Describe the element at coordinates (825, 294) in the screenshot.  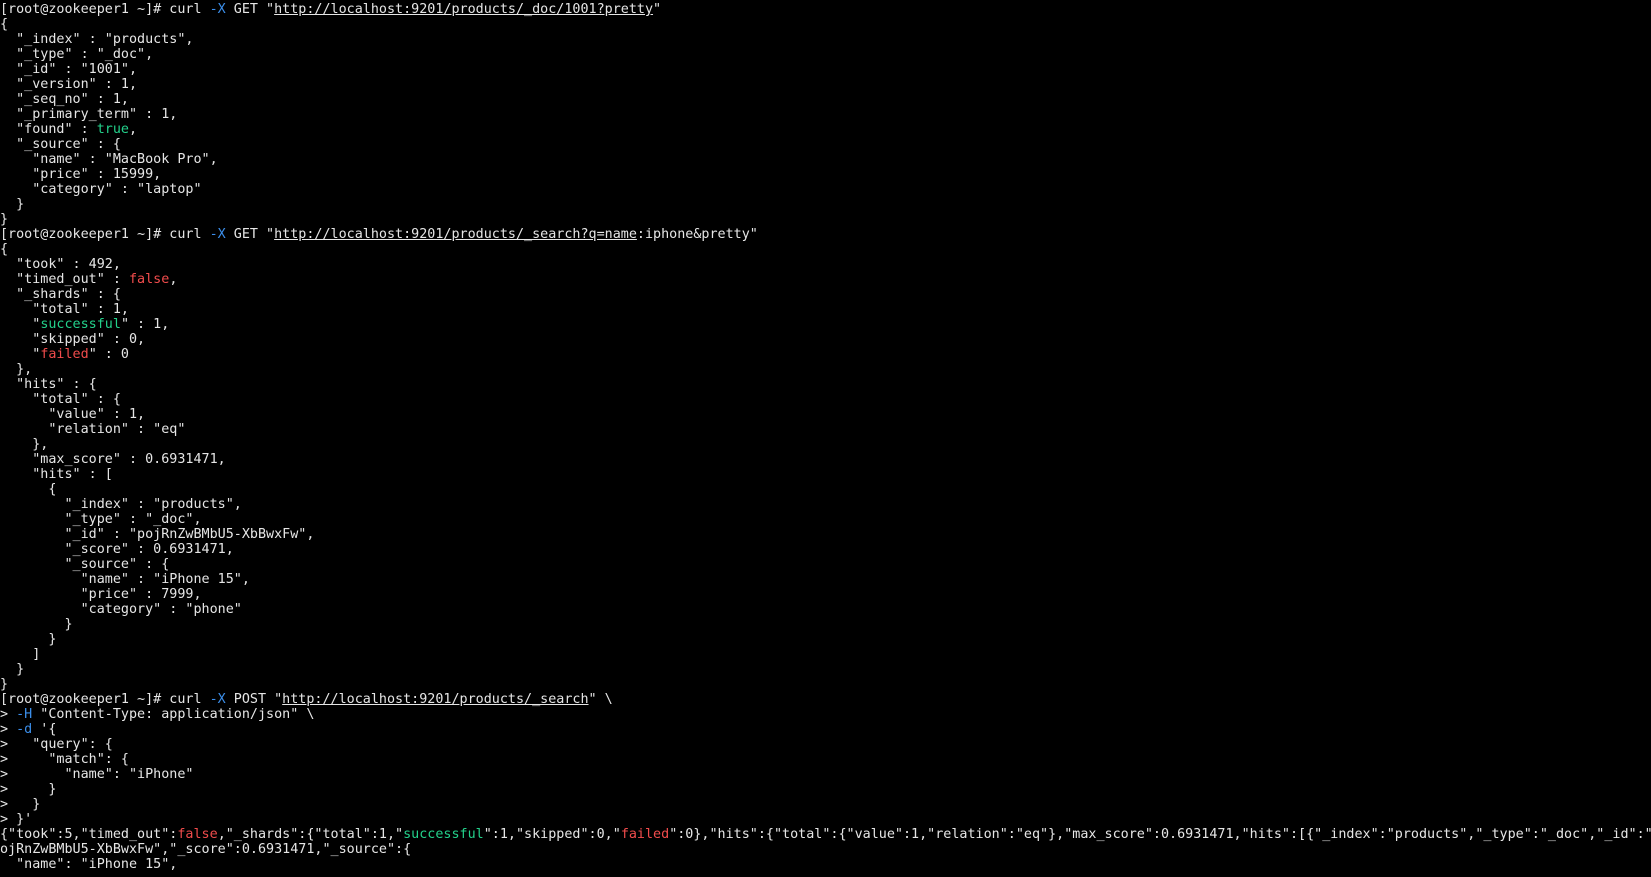
I see `terminal-line: "_shards" : {` at that location.